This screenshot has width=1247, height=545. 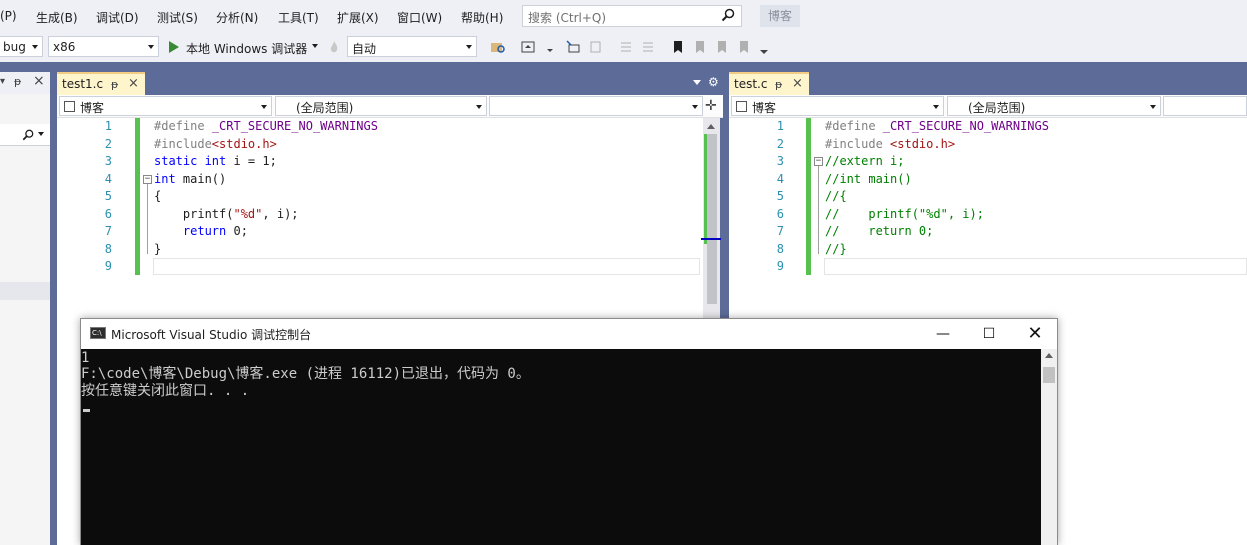 What do you see at coordinates (868, 178) in the screenshot?
I see `code-line: //int main()` at bounding box center [868, 178].